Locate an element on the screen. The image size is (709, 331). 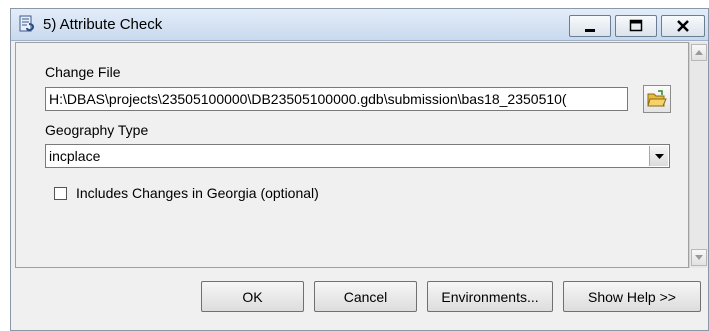
window-title: 5) Attribute Check is located at coordinates (103, 24).